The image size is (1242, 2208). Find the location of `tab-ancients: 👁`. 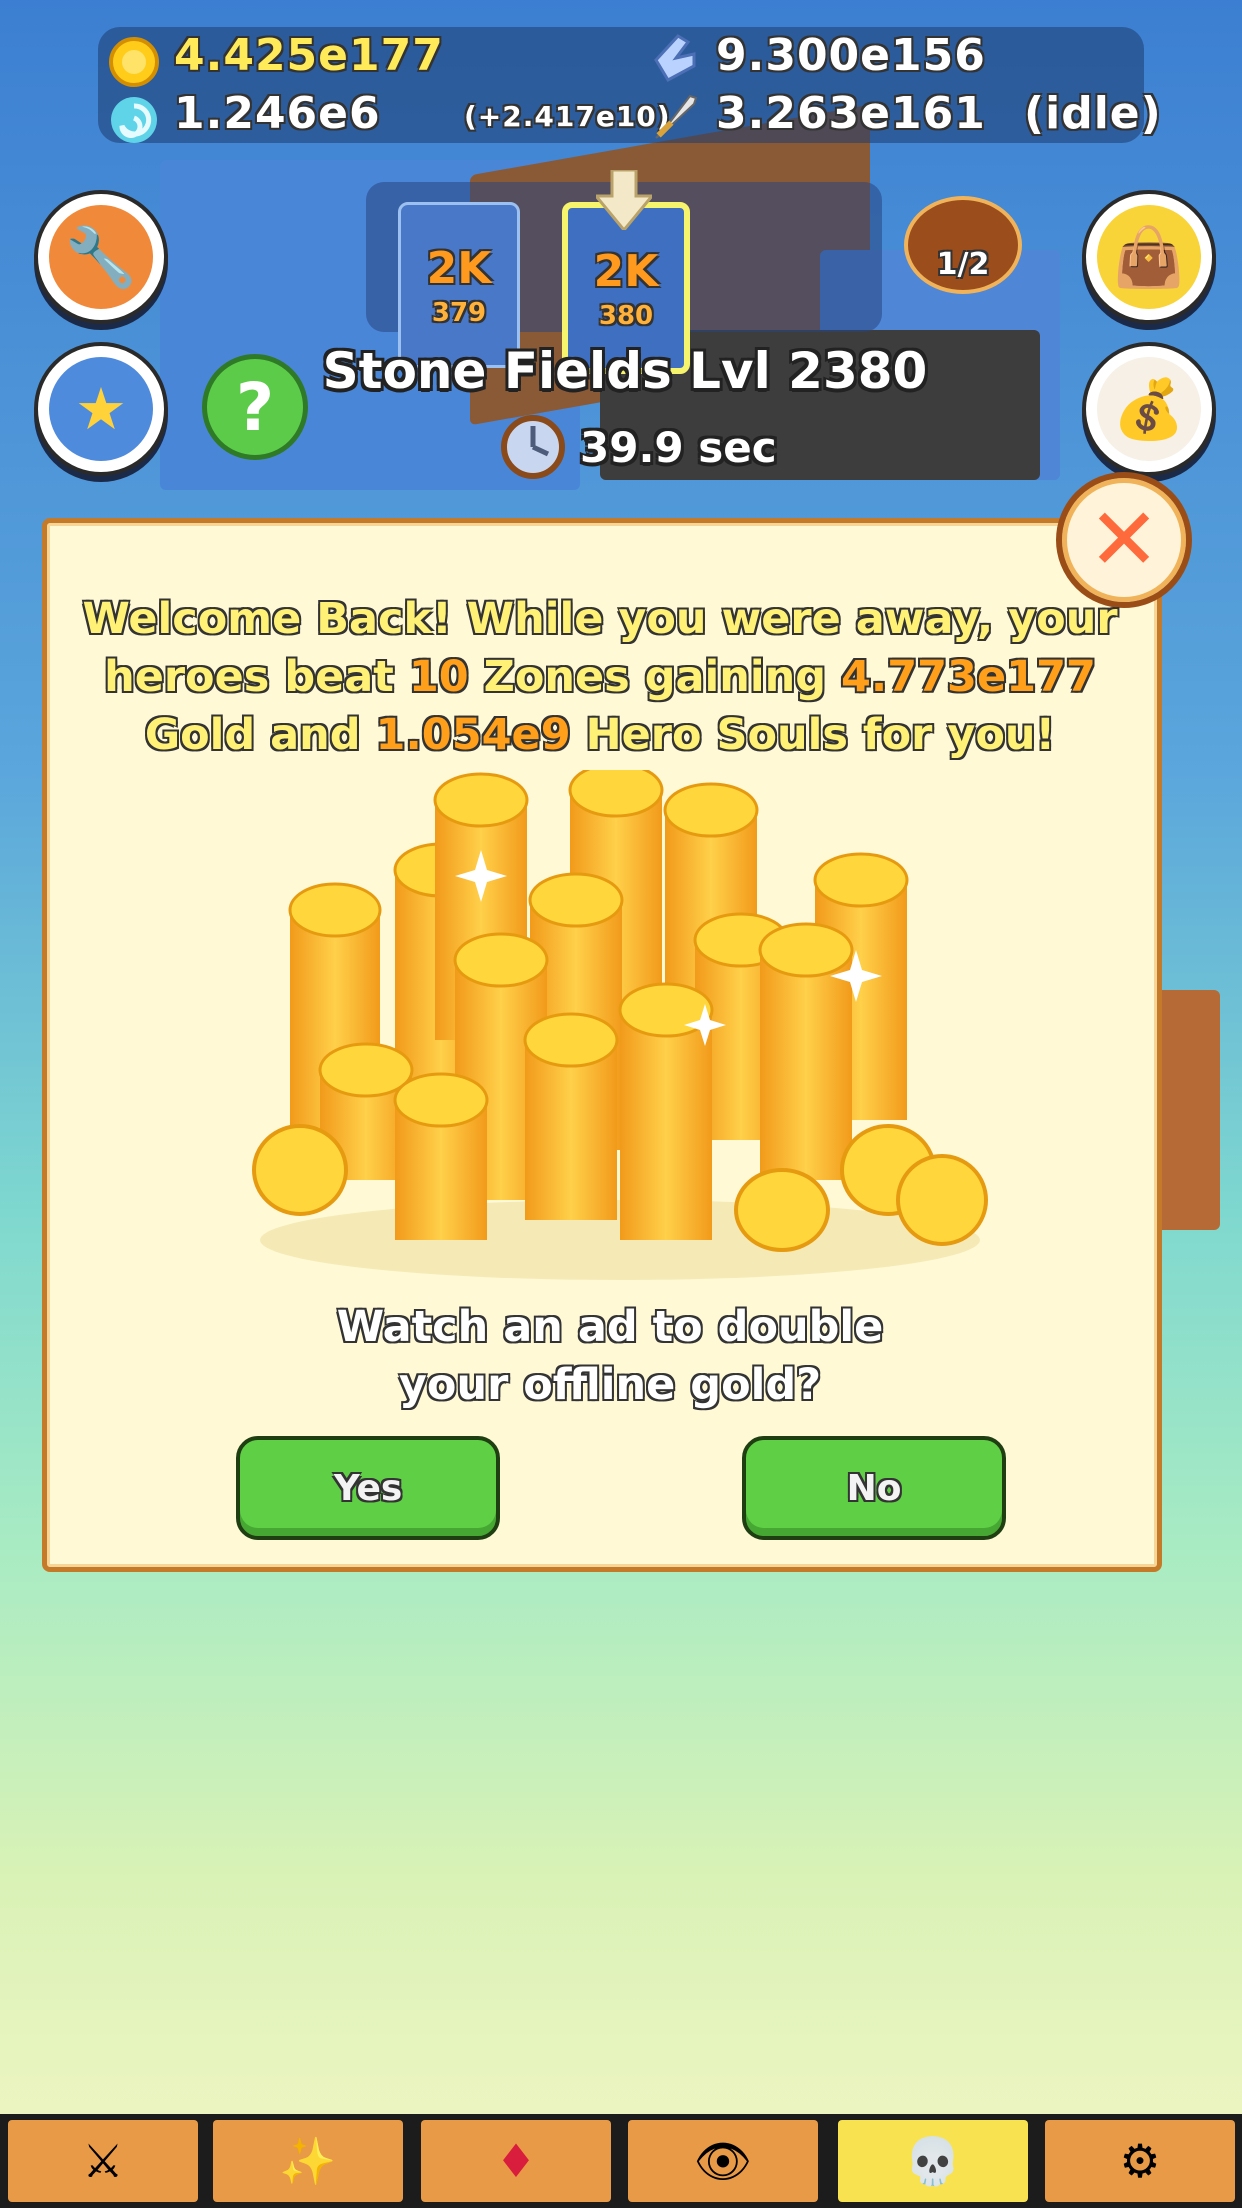

tab-ancients: 👁 is located at coordinates (723, 2161).